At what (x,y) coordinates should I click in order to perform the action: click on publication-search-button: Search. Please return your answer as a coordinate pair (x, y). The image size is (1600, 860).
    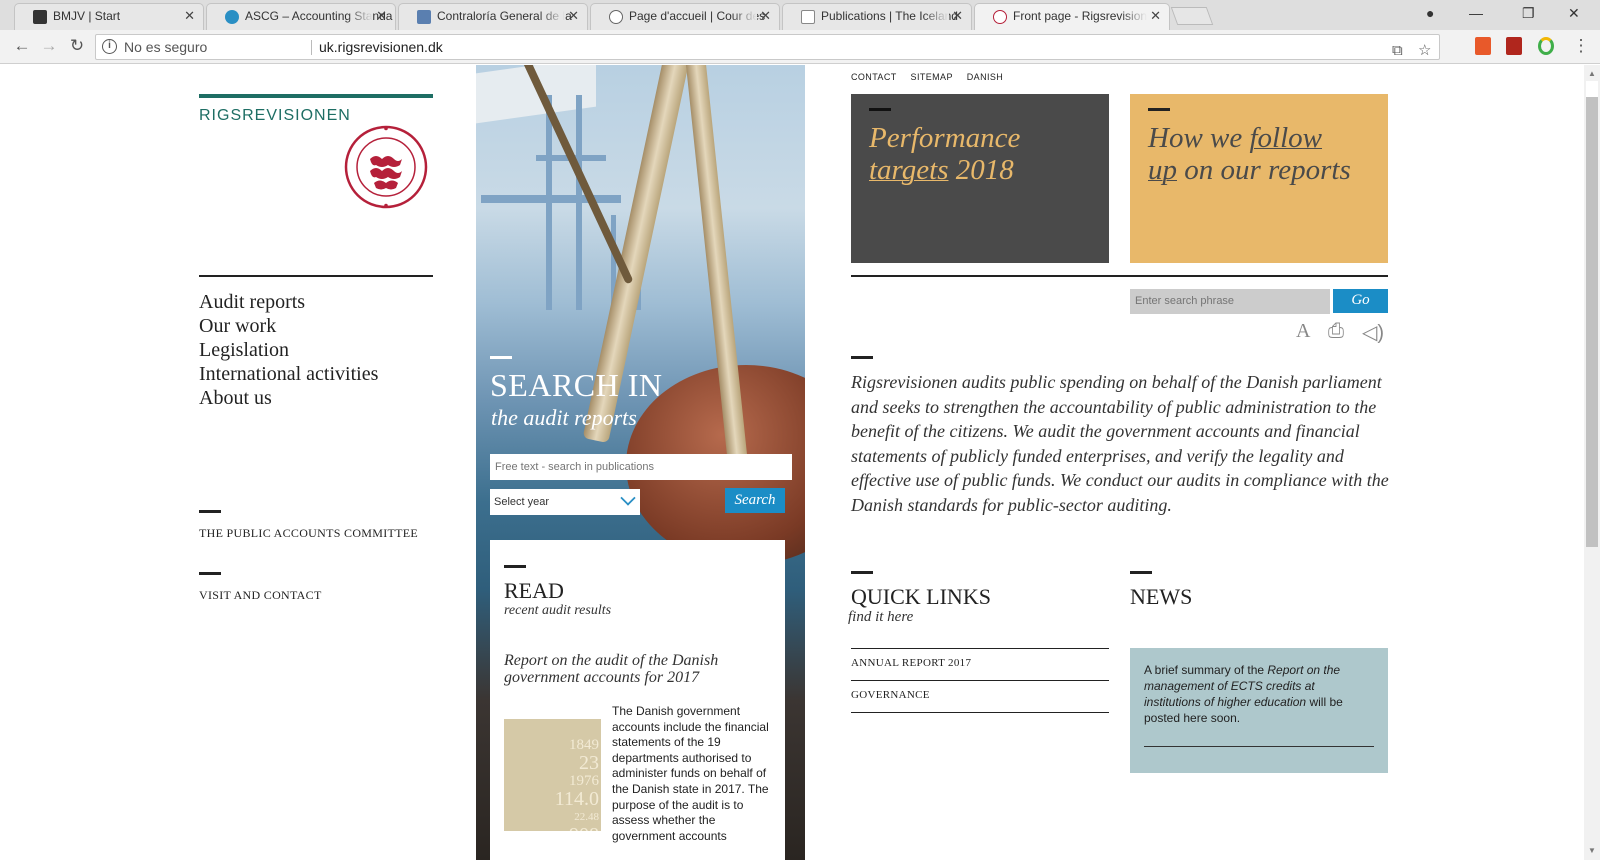
    Looking at the image, I should click on (755, 500).